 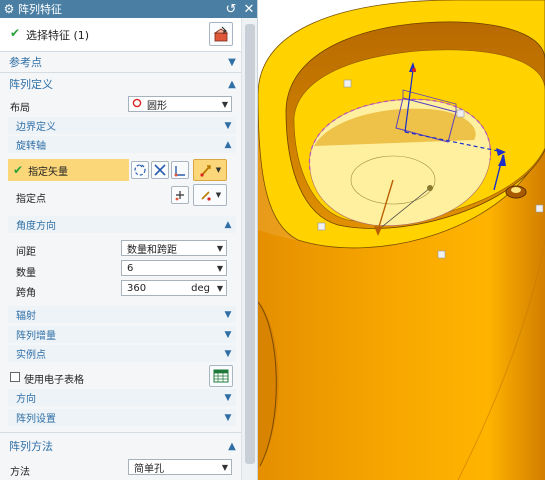 I want to click on close-icon: ✕, so click(x=248, y=9).